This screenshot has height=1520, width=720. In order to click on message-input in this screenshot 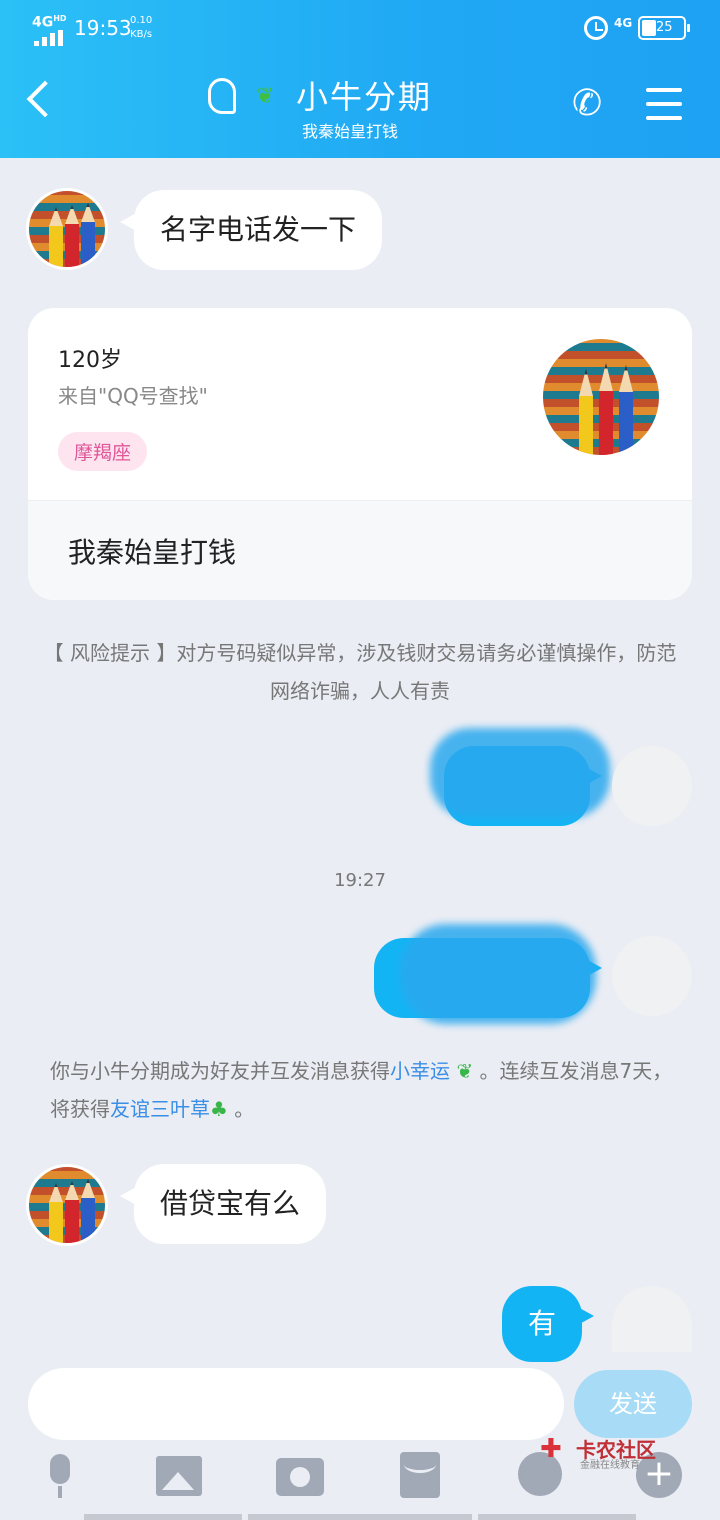, I will do `click(296, 1404)`.